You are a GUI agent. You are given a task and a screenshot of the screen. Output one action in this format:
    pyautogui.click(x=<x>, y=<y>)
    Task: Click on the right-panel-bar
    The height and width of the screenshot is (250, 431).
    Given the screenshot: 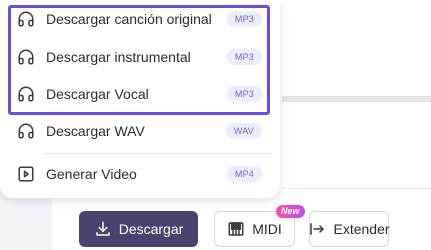 What is the action you would take?
    pyautogui.click(x=356, y=99)
    